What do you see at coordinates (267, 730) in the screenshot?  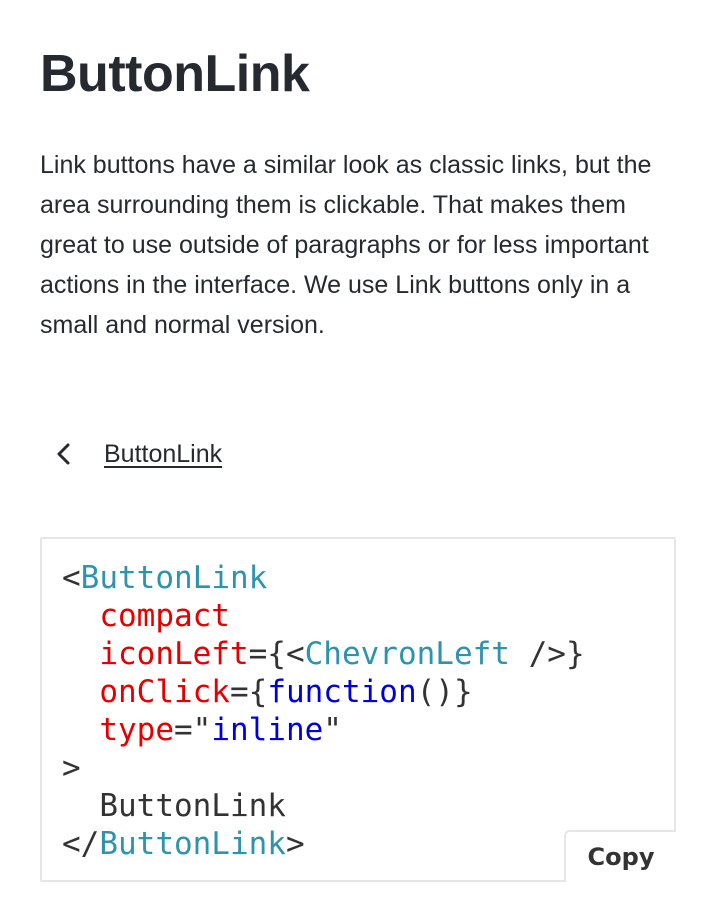 I see `code-token: inline` at bounding box center [267, 730].